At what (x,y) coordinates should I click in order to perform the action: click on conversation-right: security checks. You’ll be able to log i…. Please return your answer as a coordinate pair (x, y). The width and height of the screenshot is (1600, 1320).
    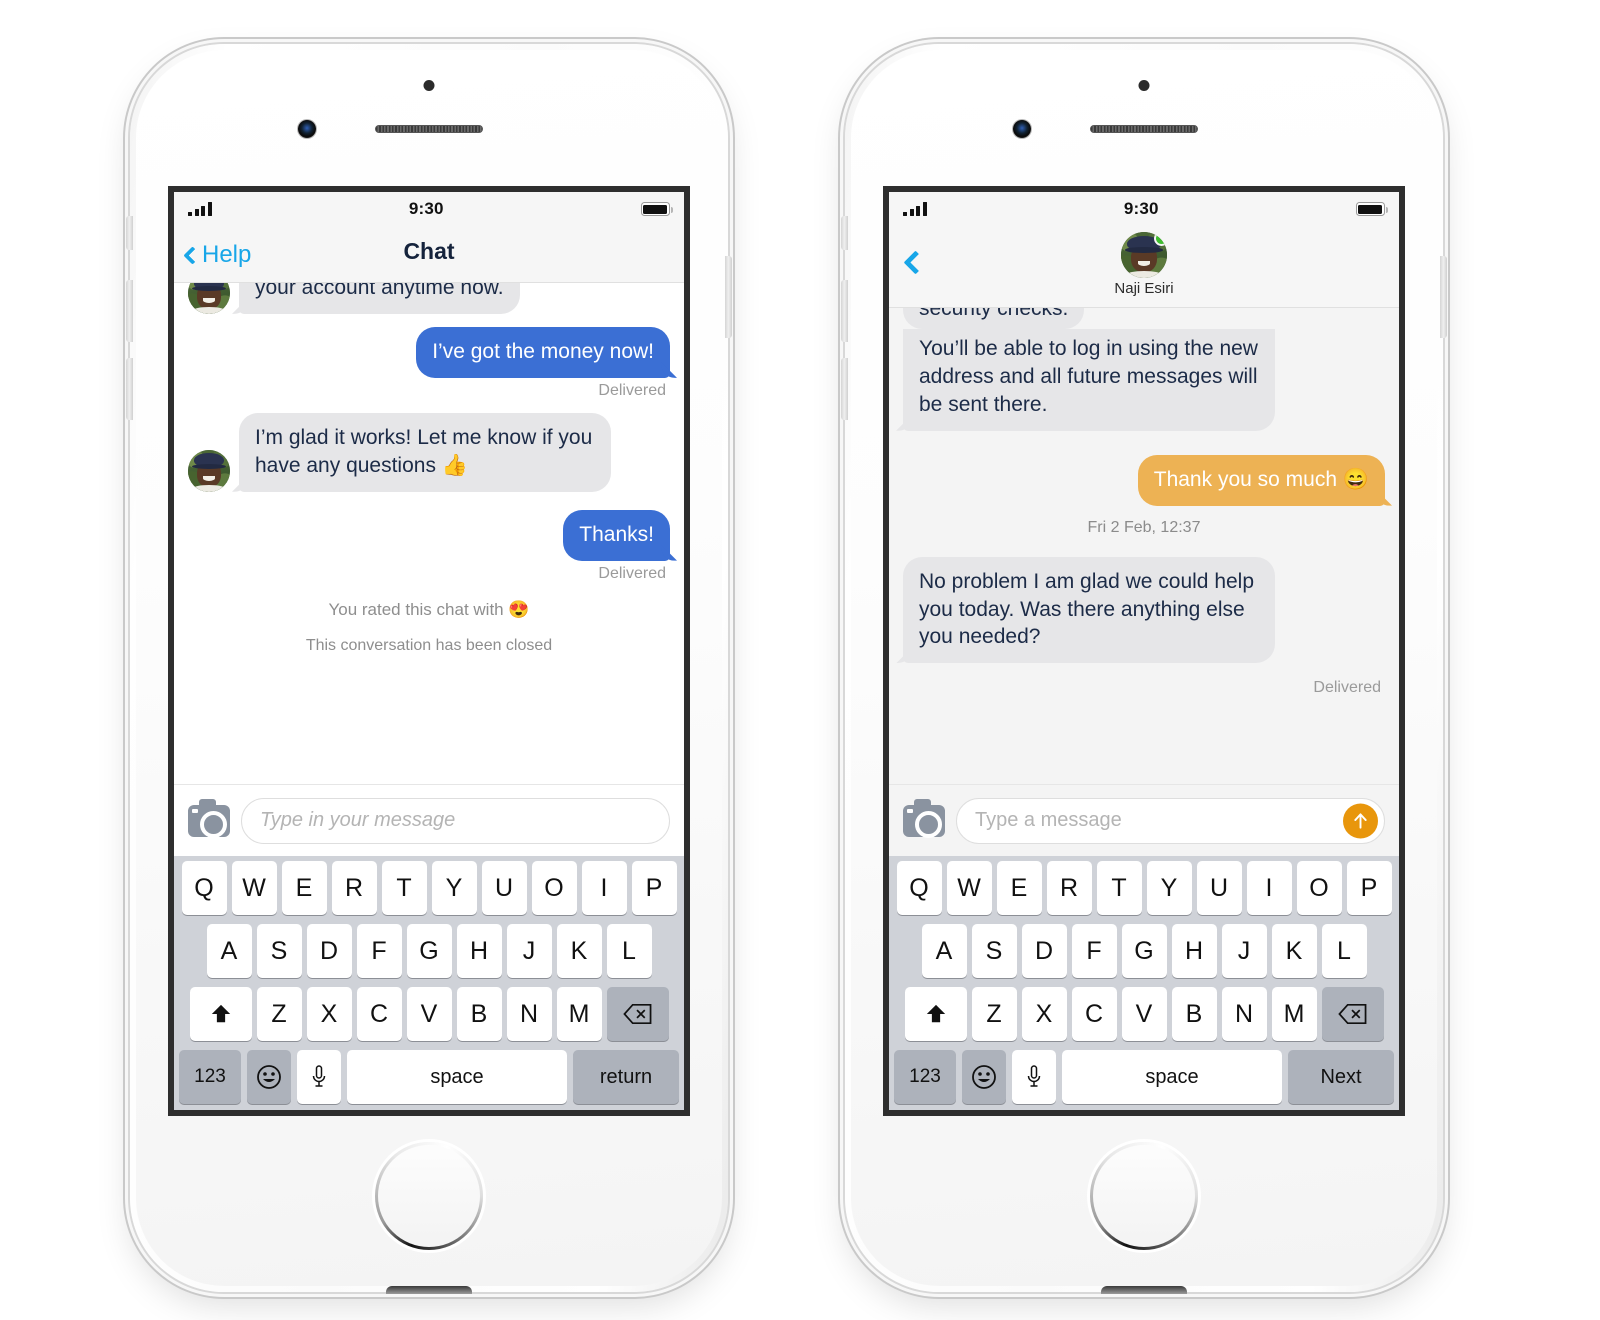
    Looking at the image, I should click on (1144, 546).